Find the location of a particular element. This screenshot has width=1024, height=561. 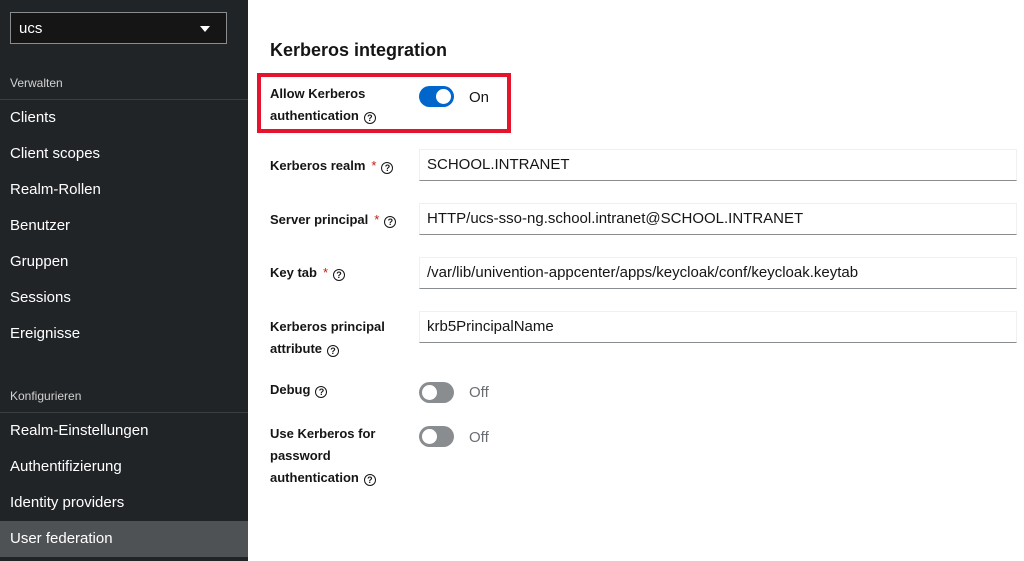

use-kerberos-password-label-line1: Use Kerberos for is located at coordinates (323, 433).